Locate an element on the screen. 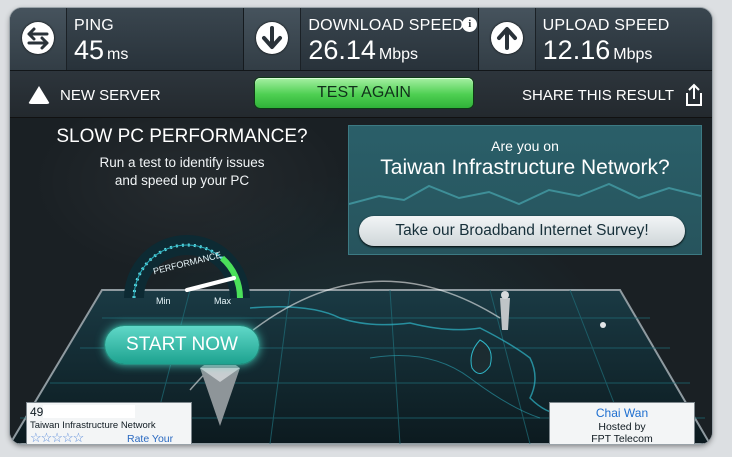 The width and height of the screenshot is (732, 457). ping-label: PING is located at coordinates (94, 25).